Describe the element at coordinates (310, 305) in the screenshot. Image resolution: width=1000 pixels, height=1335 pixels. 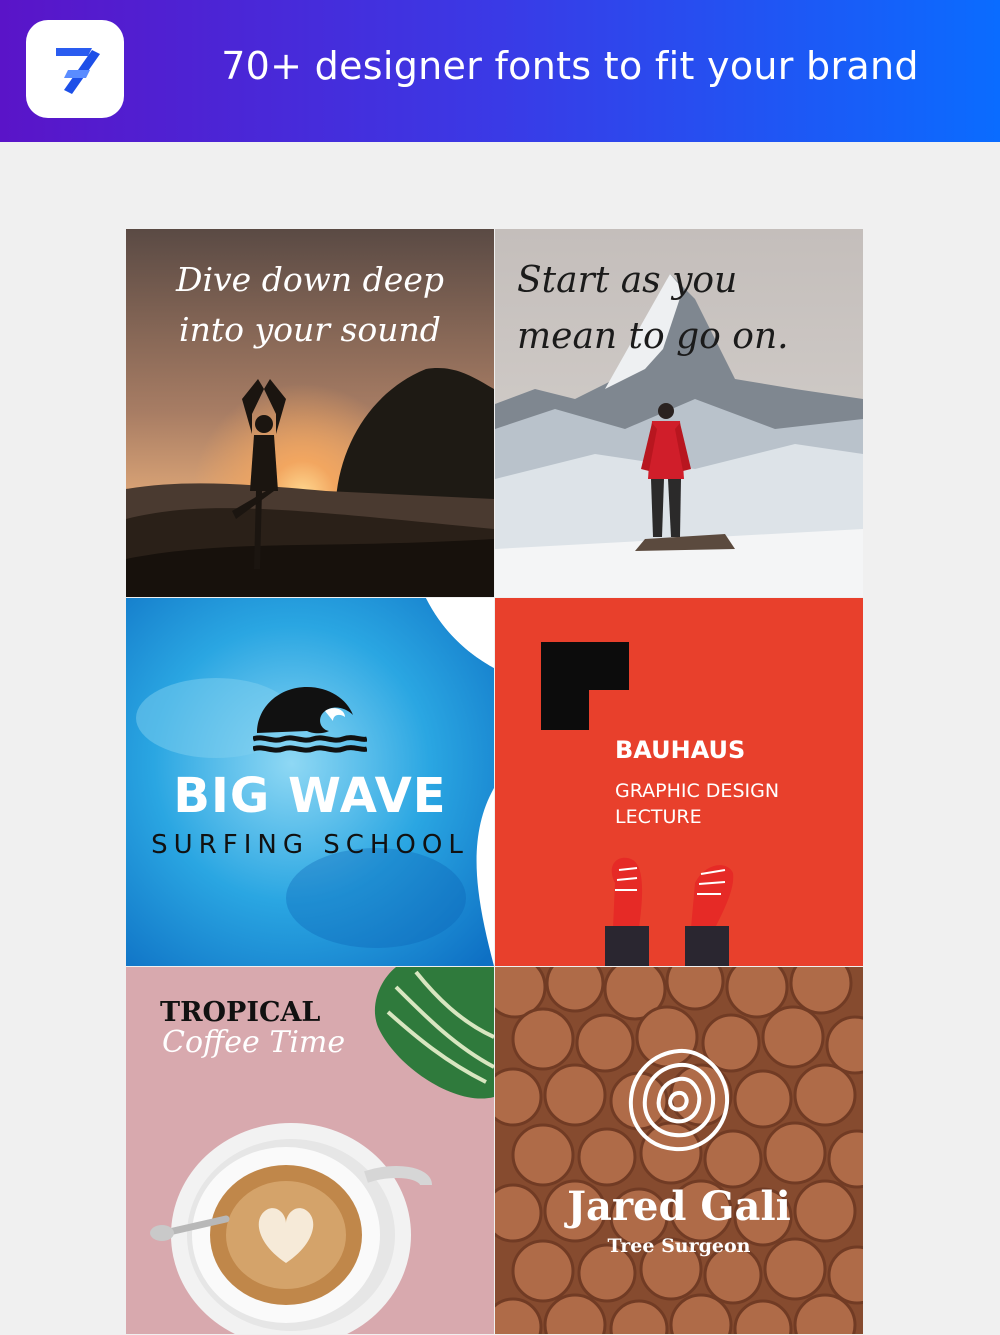
I see `yoga-text: Dive down deep into your sound` at that location.